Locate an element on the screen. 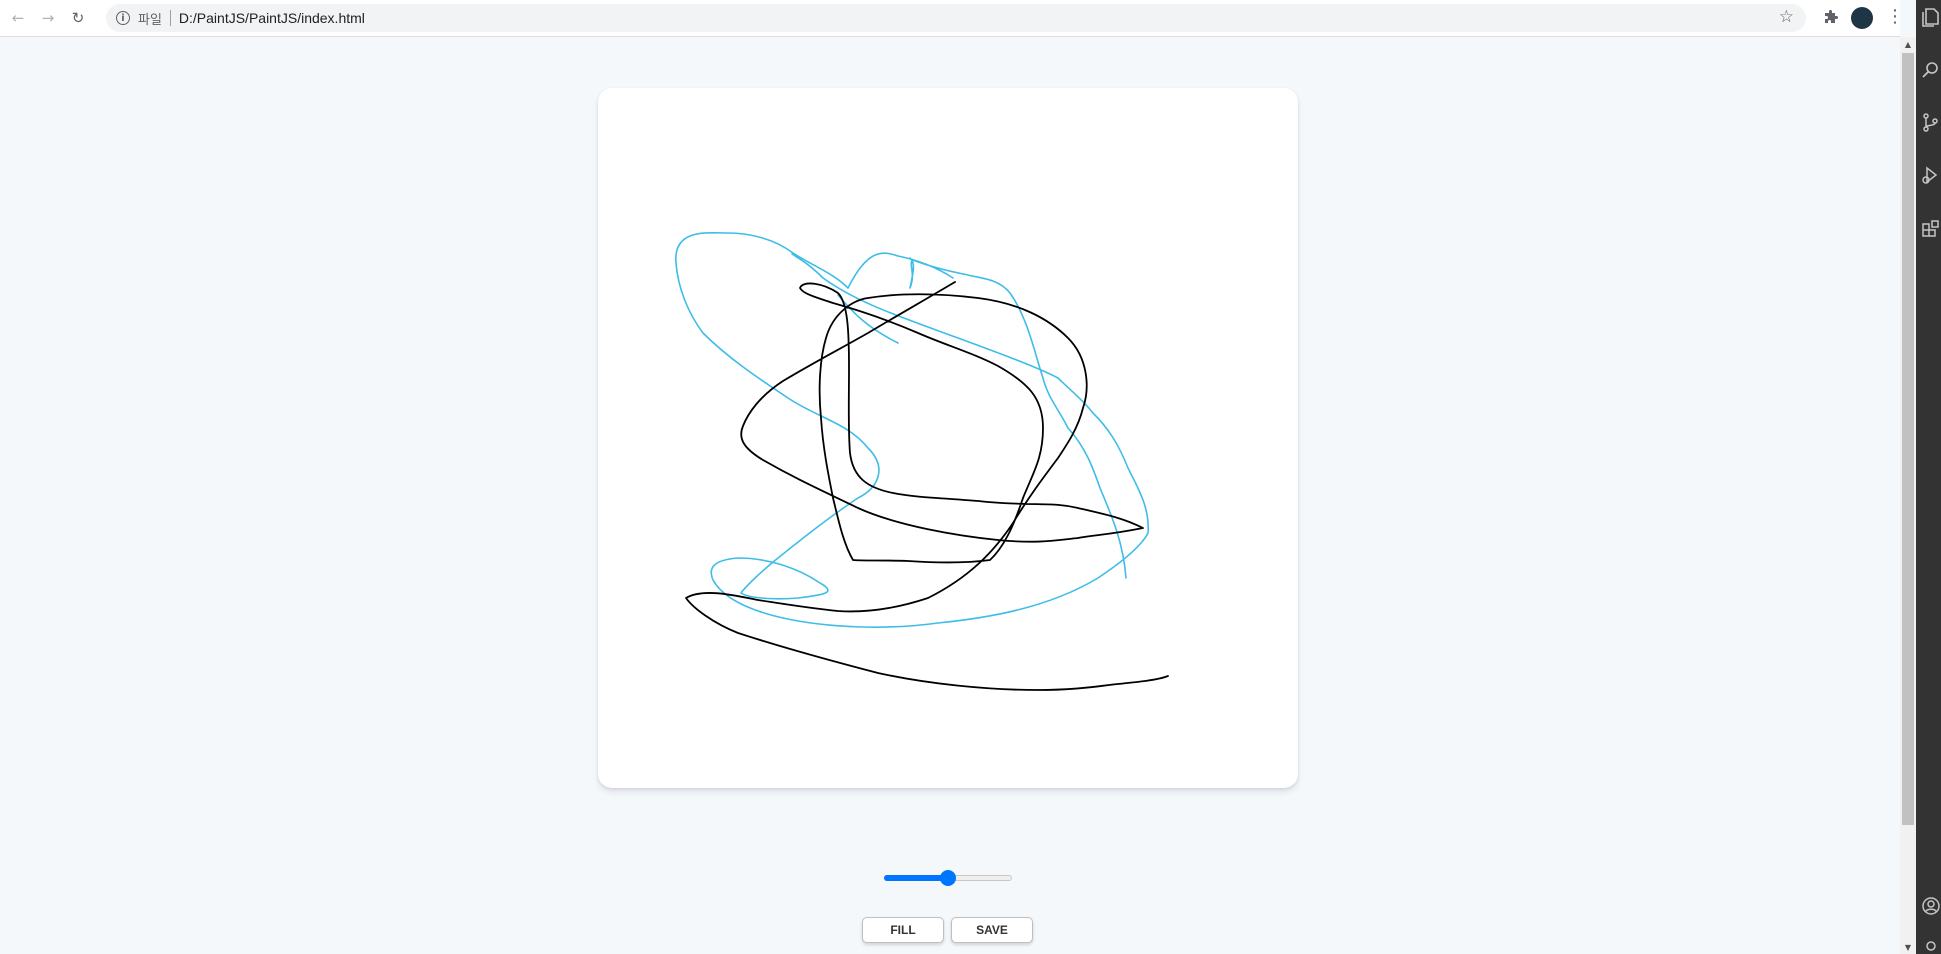 Image resolution: width=1941 pixels, height=954 pixels. star-icon: ☆ is located at coordinates (1786, 17).